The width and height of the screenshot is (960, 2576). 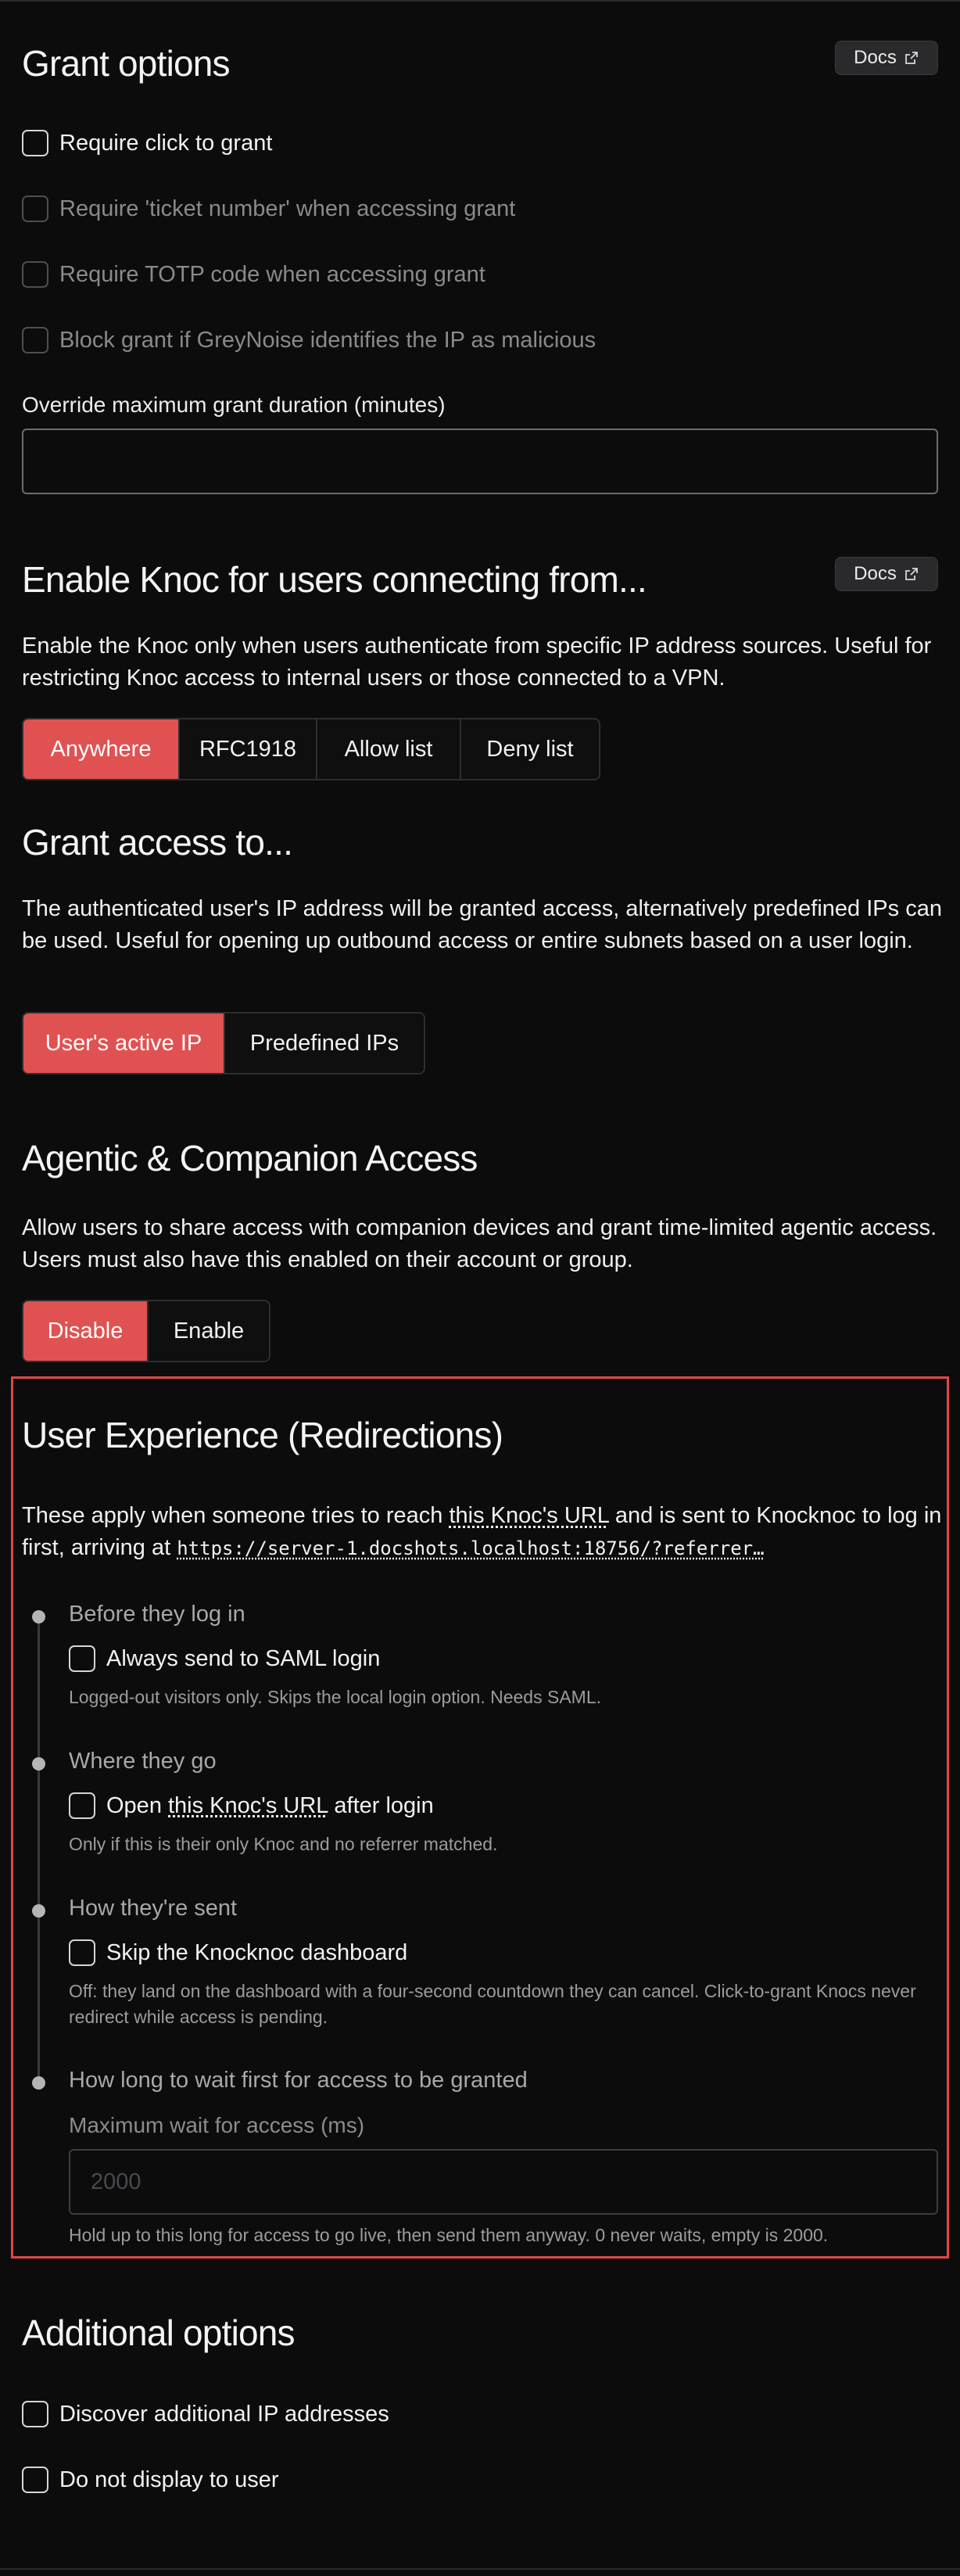 I want to click on checkbox-label: Skip the Knocknoc dashboard, so click(x=257, y=1952).